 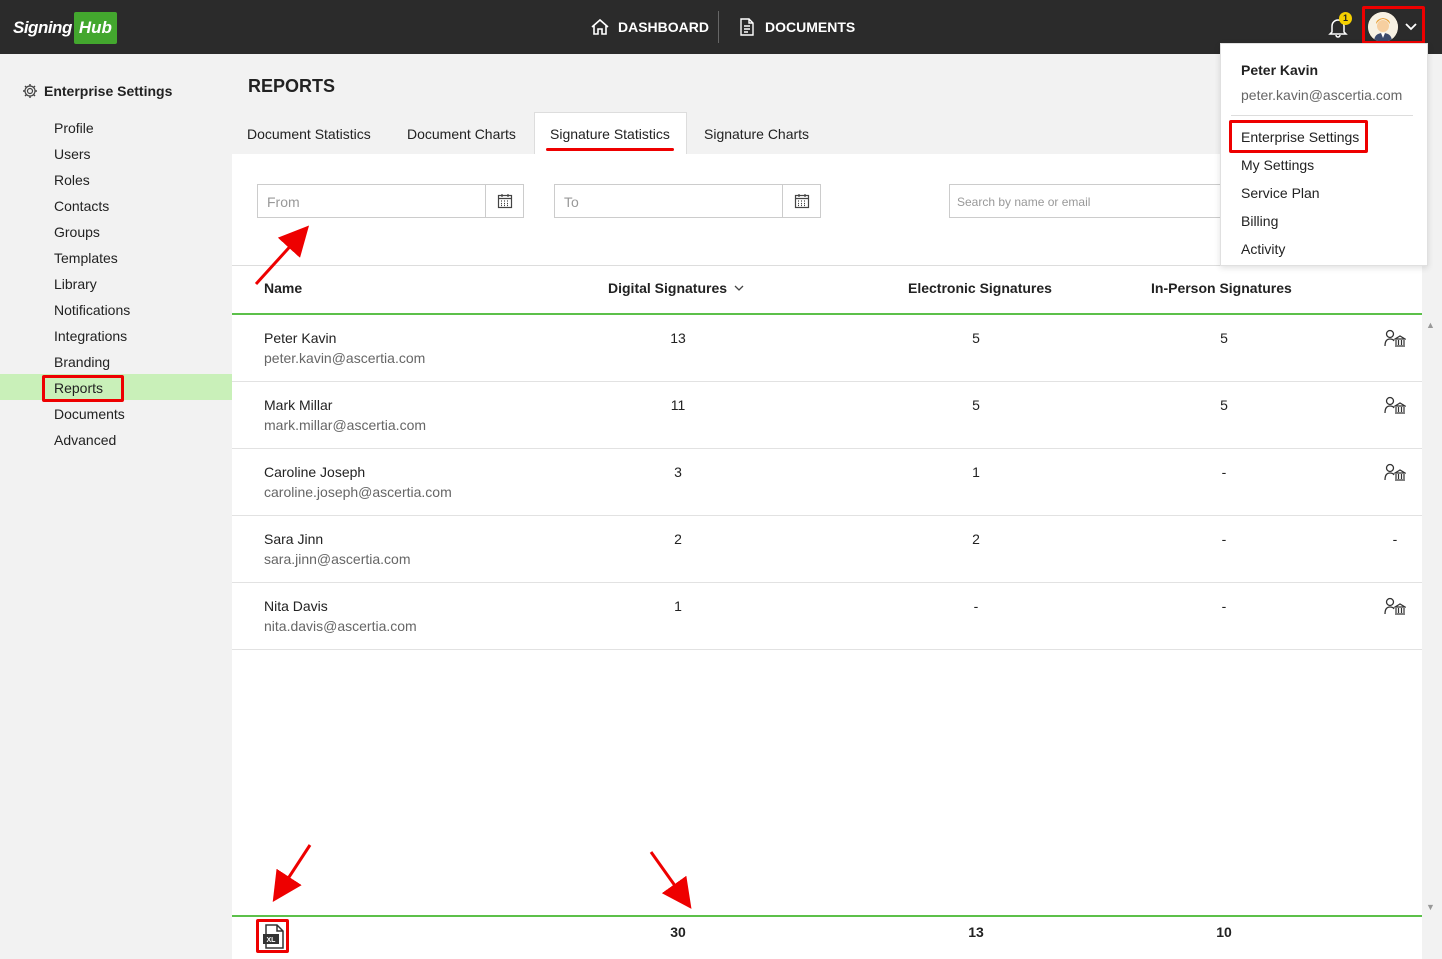 What do you see at coordinates (90, 336) in the screenshot?
I see `sidebar-item-integrations: Integrations` at bounding box center [90, 336].